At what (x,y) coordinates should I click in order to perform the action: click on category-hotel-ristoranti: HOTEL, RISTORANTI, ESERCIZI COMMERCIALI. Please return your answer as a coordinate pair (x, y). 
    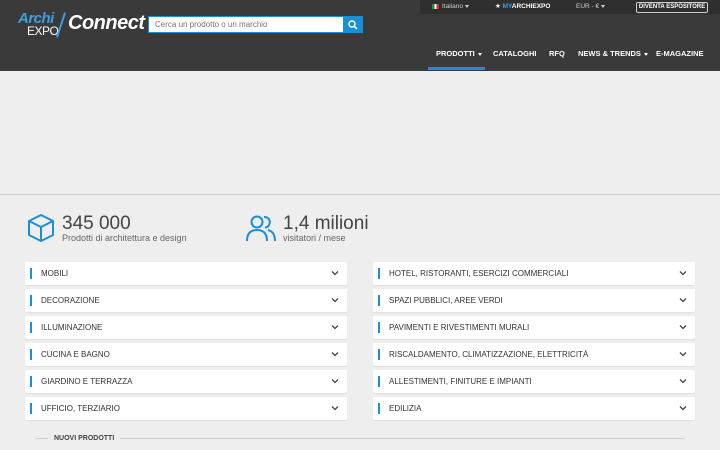
    Looking at the image, I should click on (534, 273).